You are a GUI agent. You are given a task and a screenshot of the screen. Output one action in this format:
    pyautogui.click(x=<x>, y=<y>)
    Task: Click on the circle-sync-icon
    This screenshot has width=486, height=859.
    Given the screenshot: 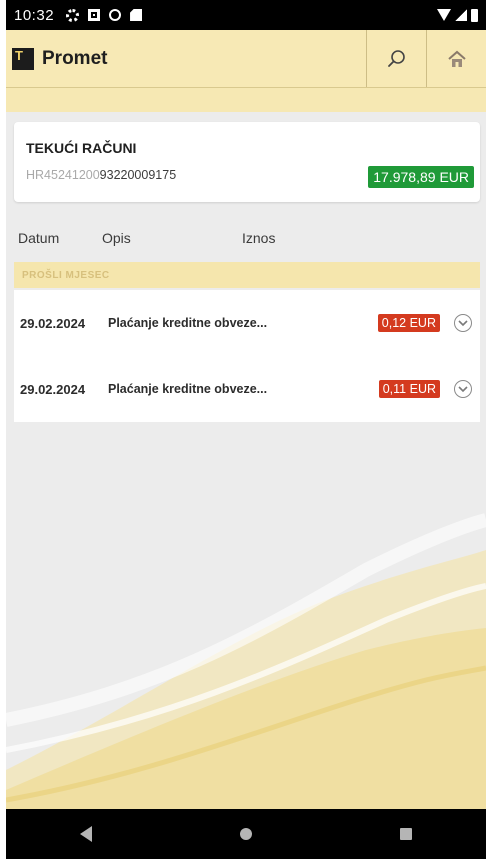 What is the action you would take?
    pyautogui.click(x=115, y=15)
    